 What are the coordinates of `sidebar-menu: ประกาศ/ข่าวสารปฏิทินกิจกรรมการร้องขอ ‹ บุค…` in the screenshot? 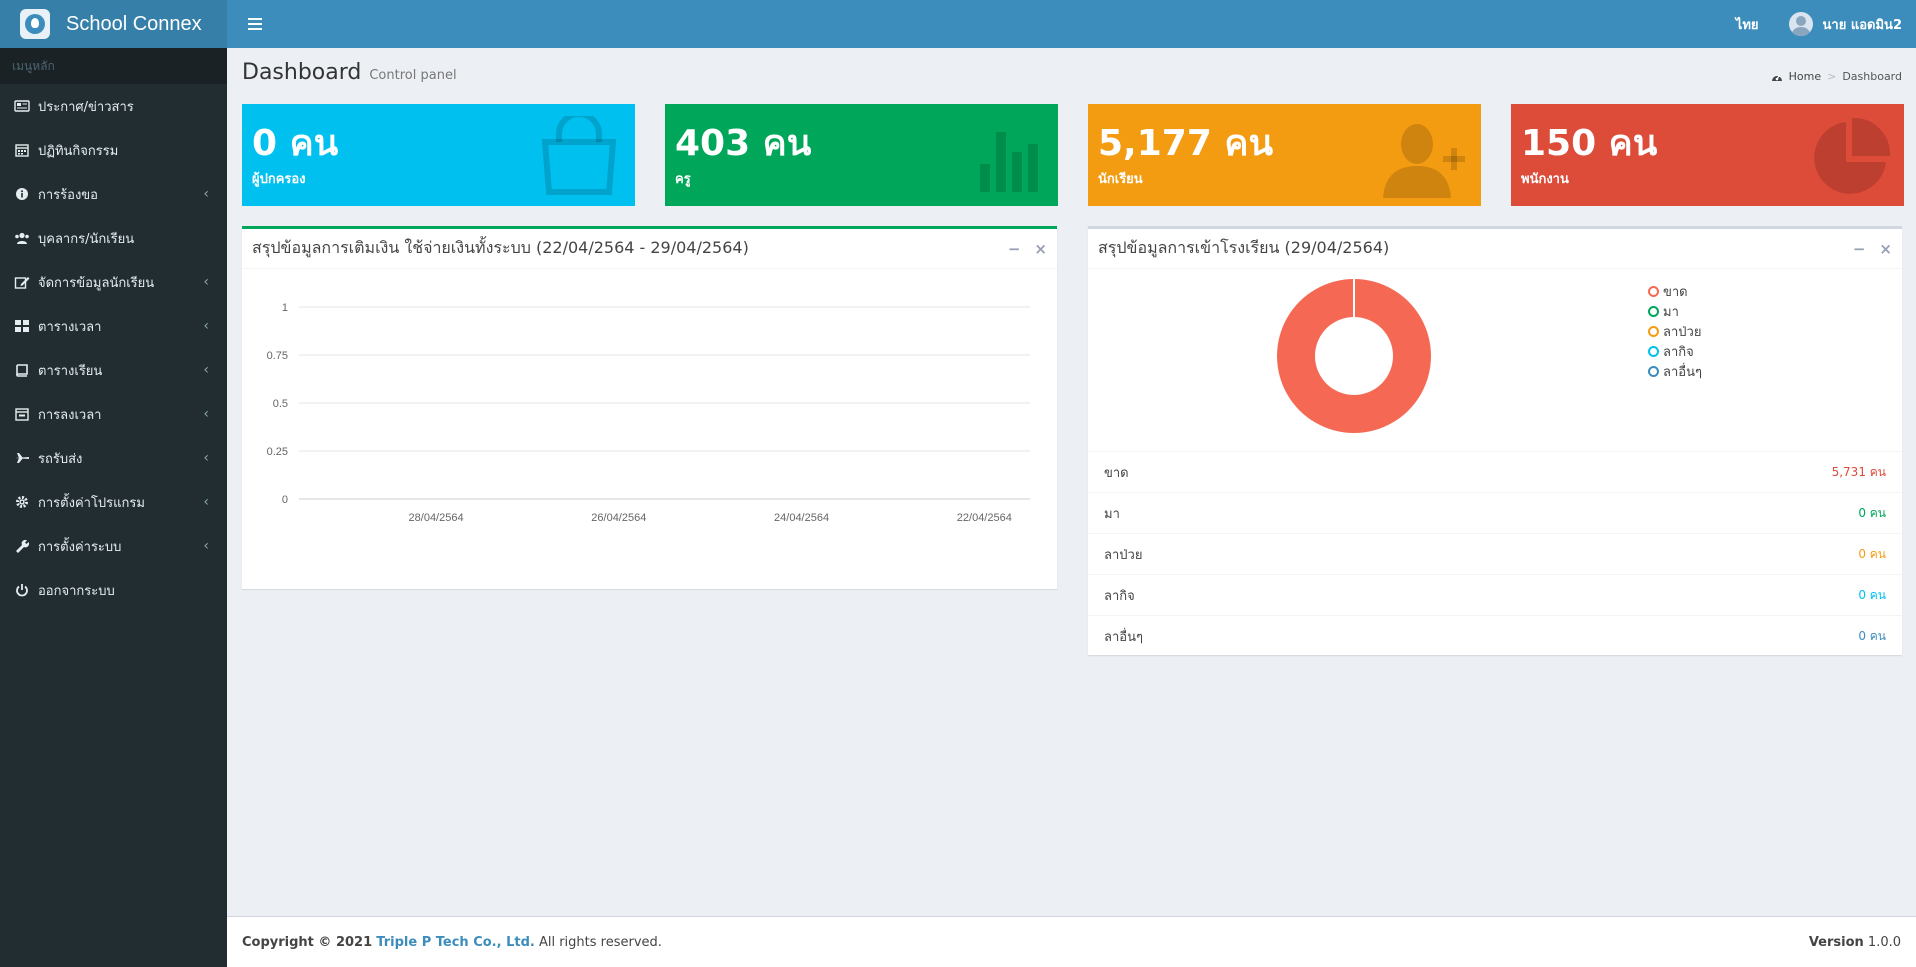 It's located at (113, 348).